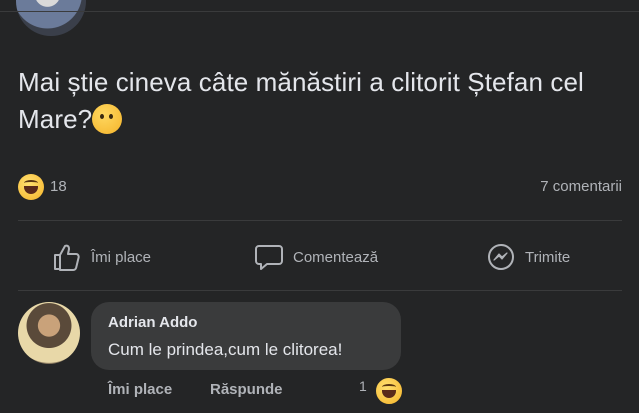 This screenshot has width=639, height=413. Describe the element at coordinates (107, 119) in the screenshot. I see `thinking-face-icon` at that location.